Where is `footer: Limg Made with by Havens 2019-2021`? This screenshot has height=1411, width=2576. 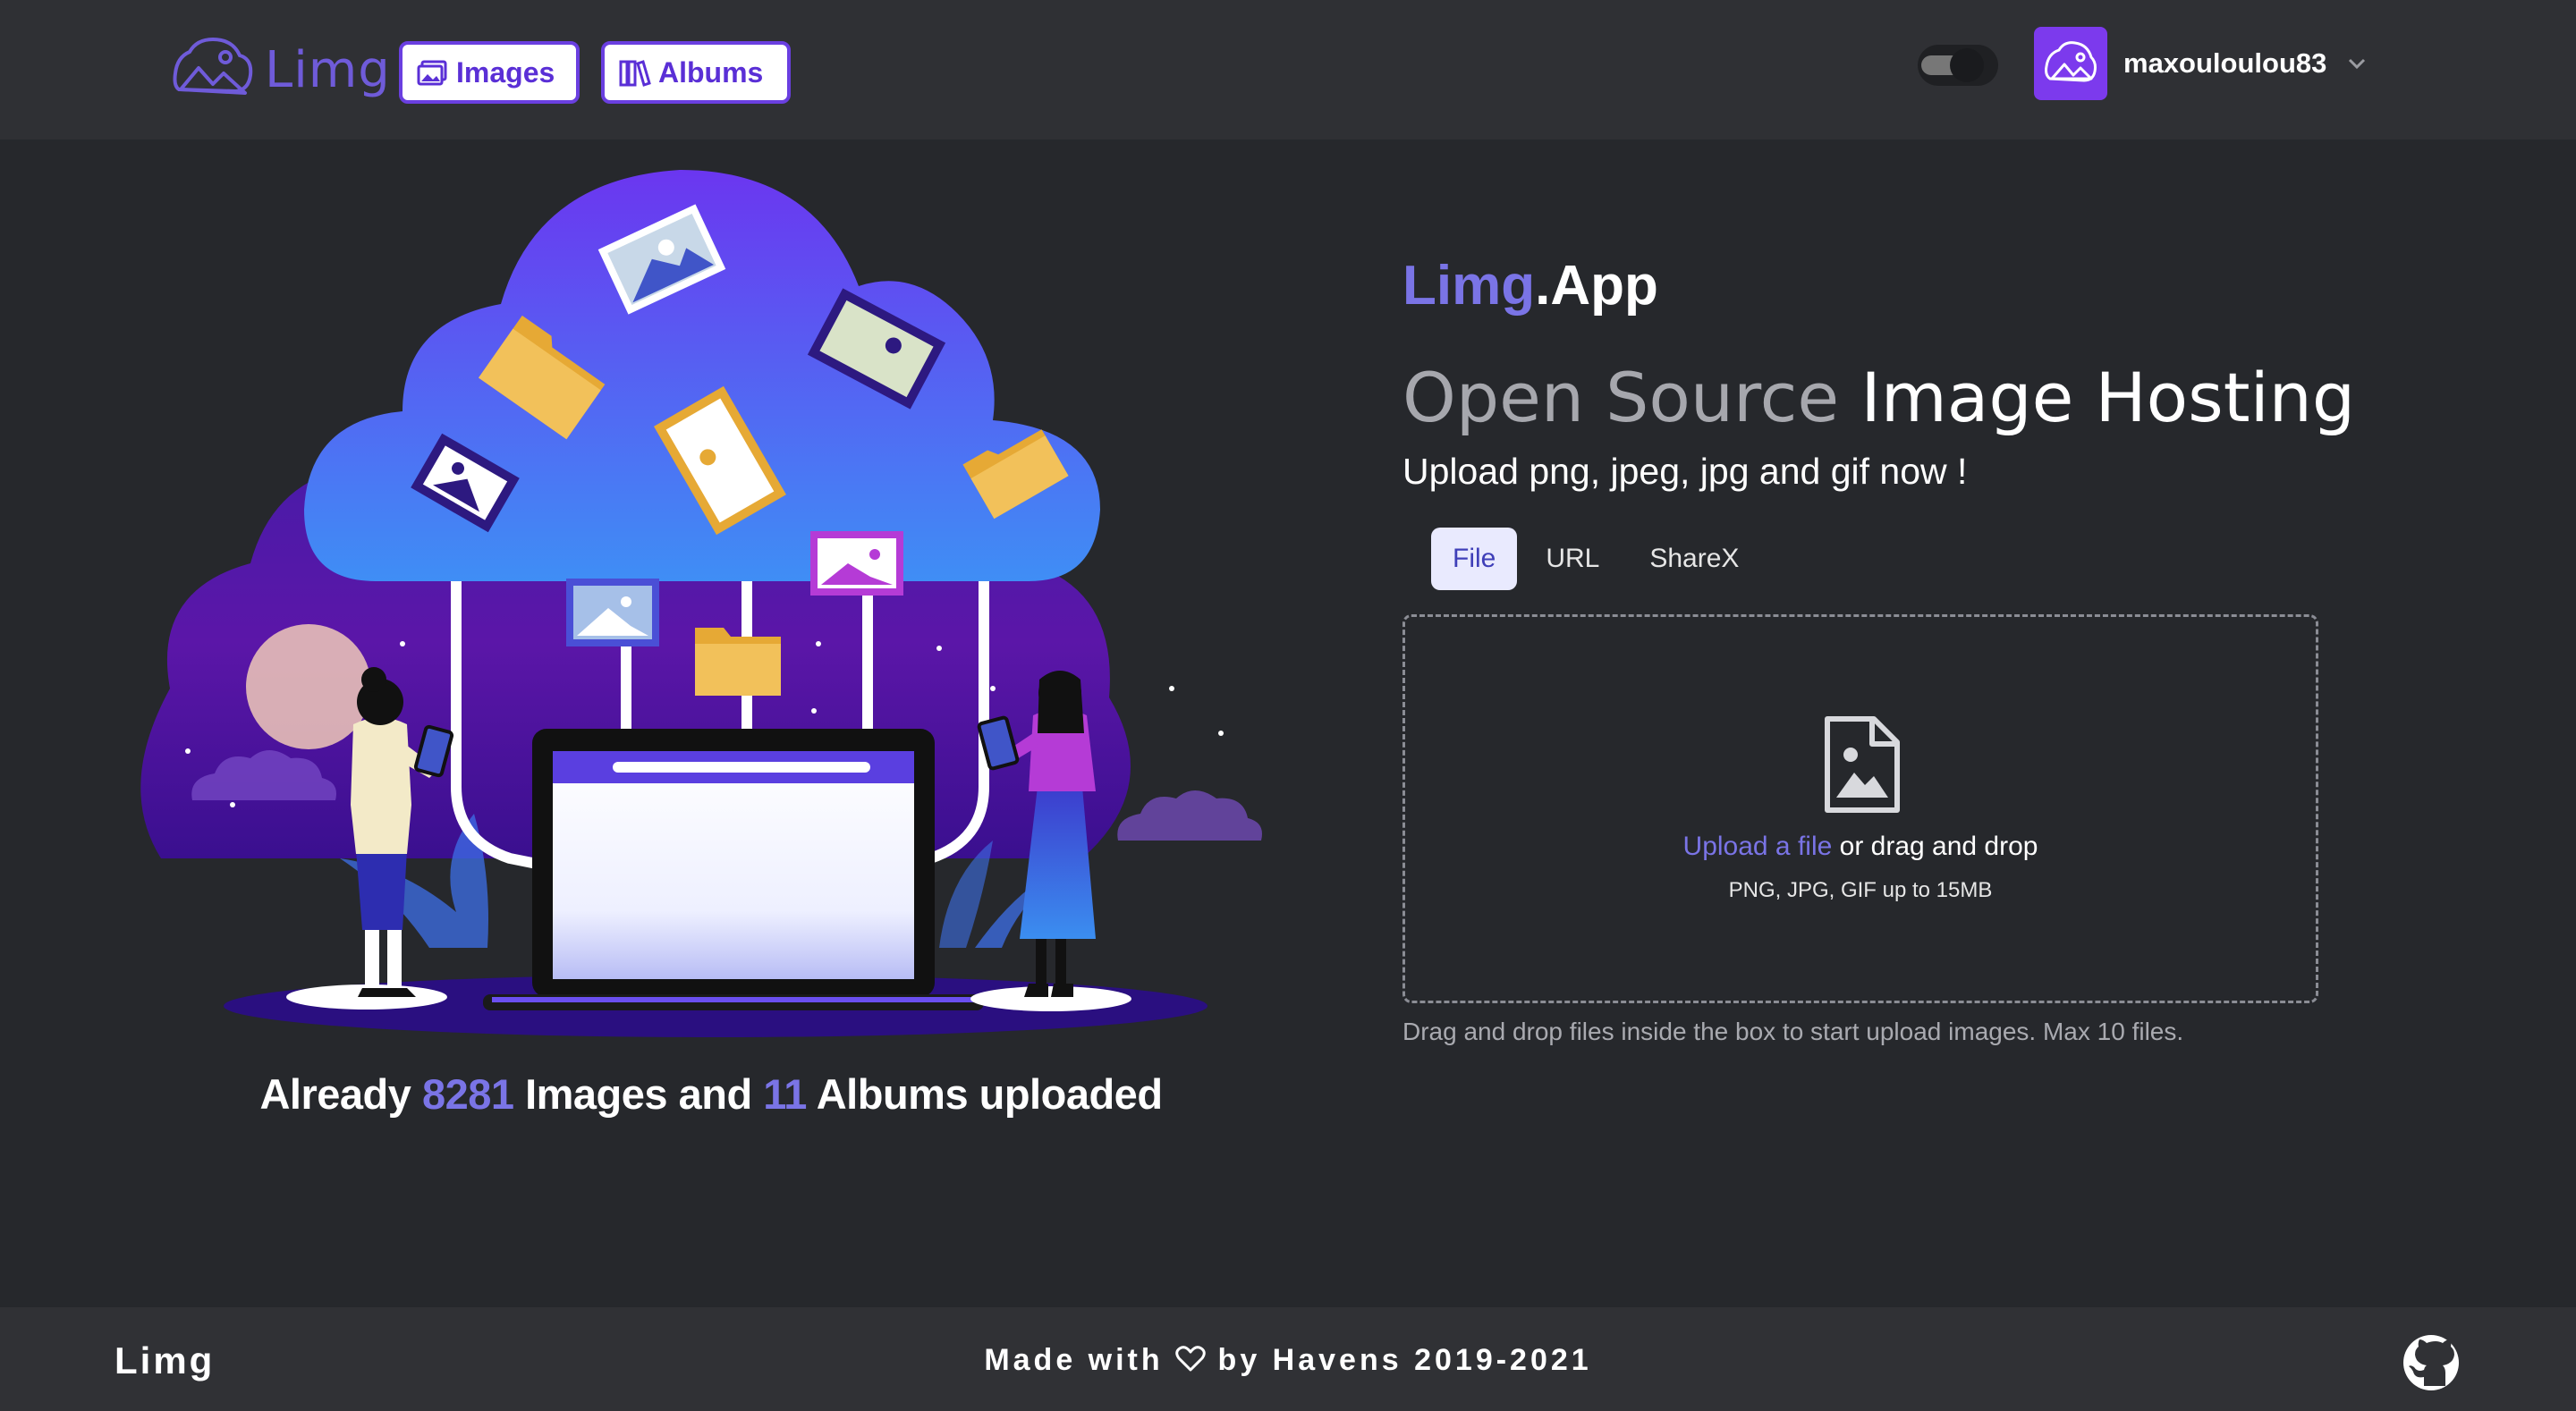
footer: Limg Made with by Havens 2019-2021 is located at coordinates (1288, 1359).